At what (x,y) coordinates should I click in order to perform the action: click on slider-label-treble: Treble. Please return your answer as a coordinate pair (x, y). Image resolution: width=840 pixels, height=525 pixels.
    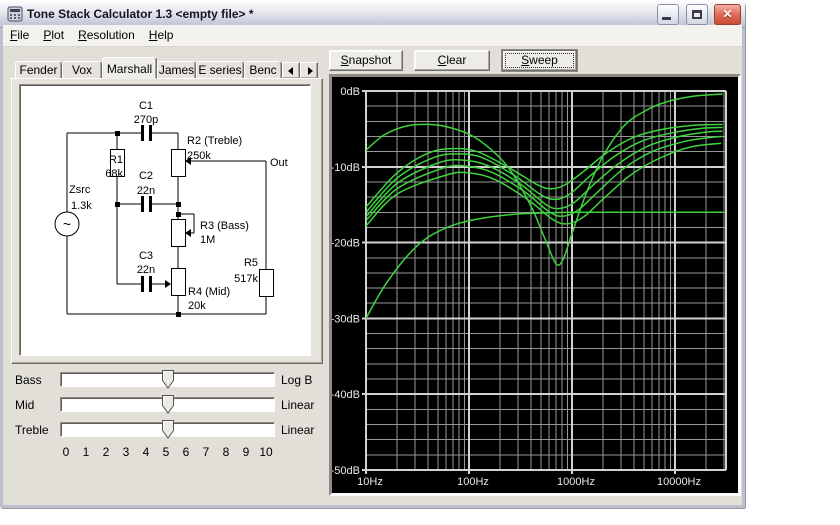
    Looking at the image, I should click on (32, 430).